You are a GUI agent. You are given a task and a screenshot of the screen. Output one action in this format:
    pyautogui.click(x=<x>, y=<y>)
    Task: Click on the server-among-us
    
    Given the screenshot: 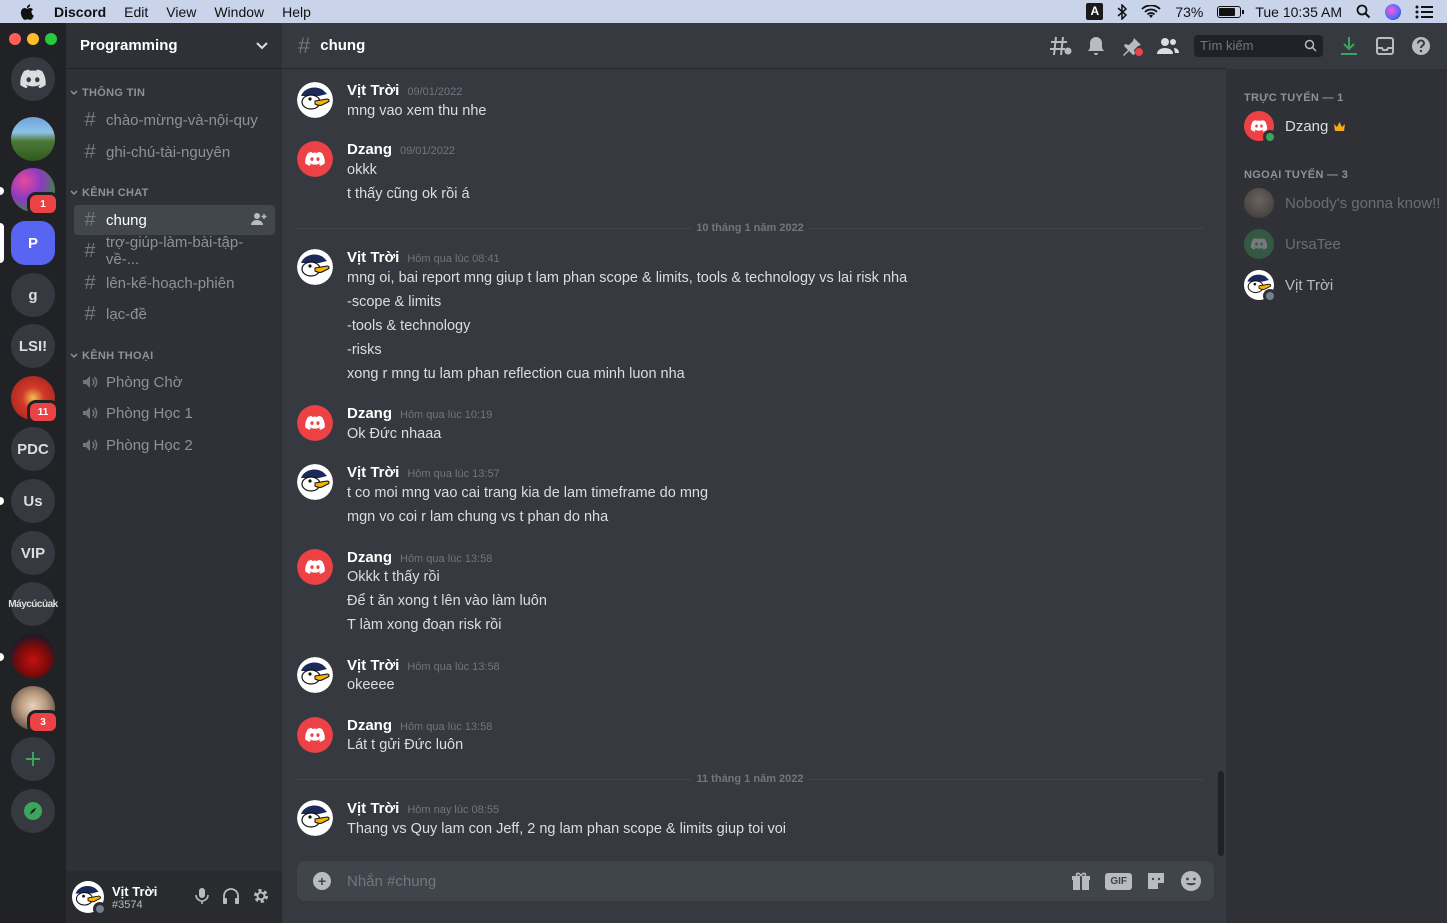 What is the action you would take?
    pyautogui.click(x=33, y=656)
    